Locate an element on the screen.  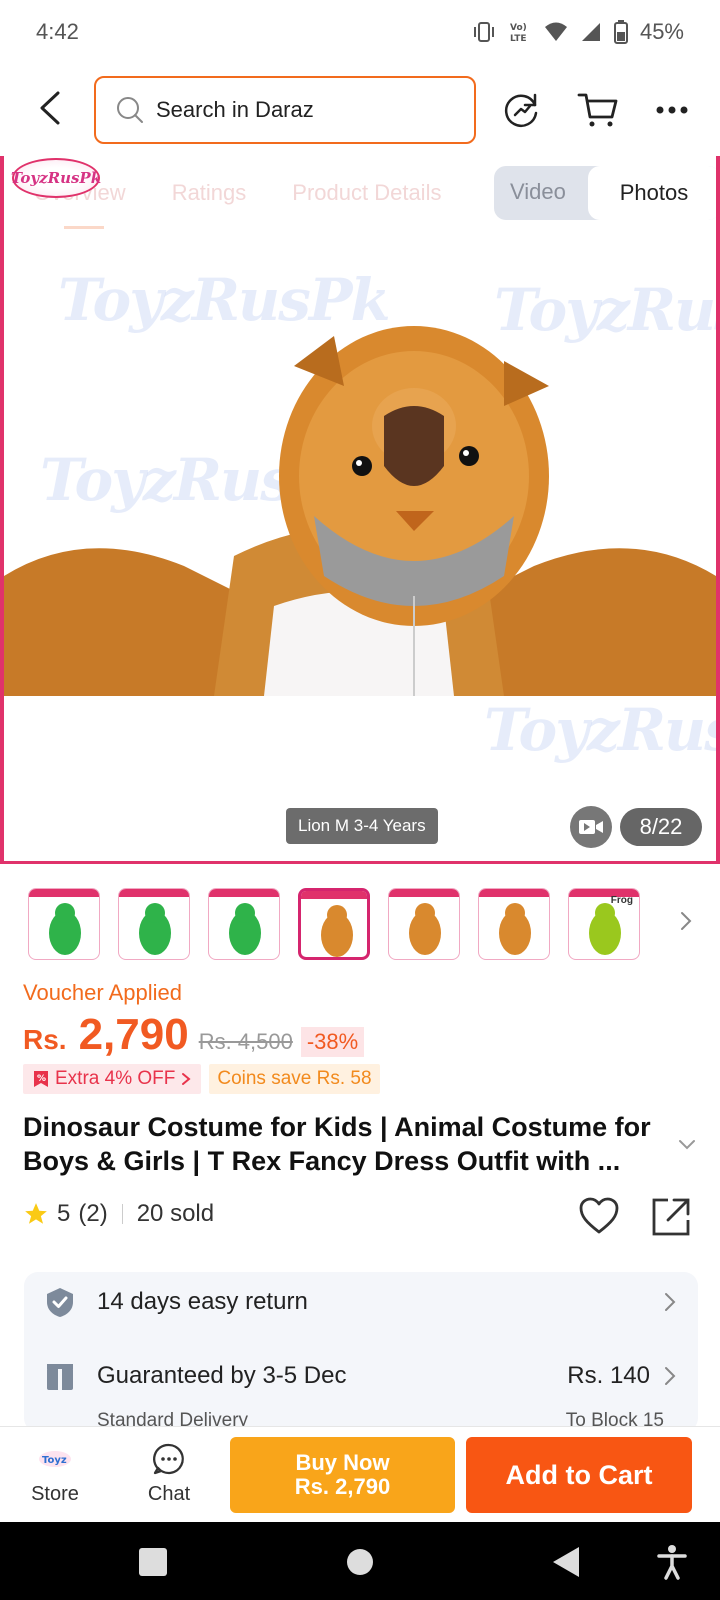
signal-icon is located at coordinates (590, 32).